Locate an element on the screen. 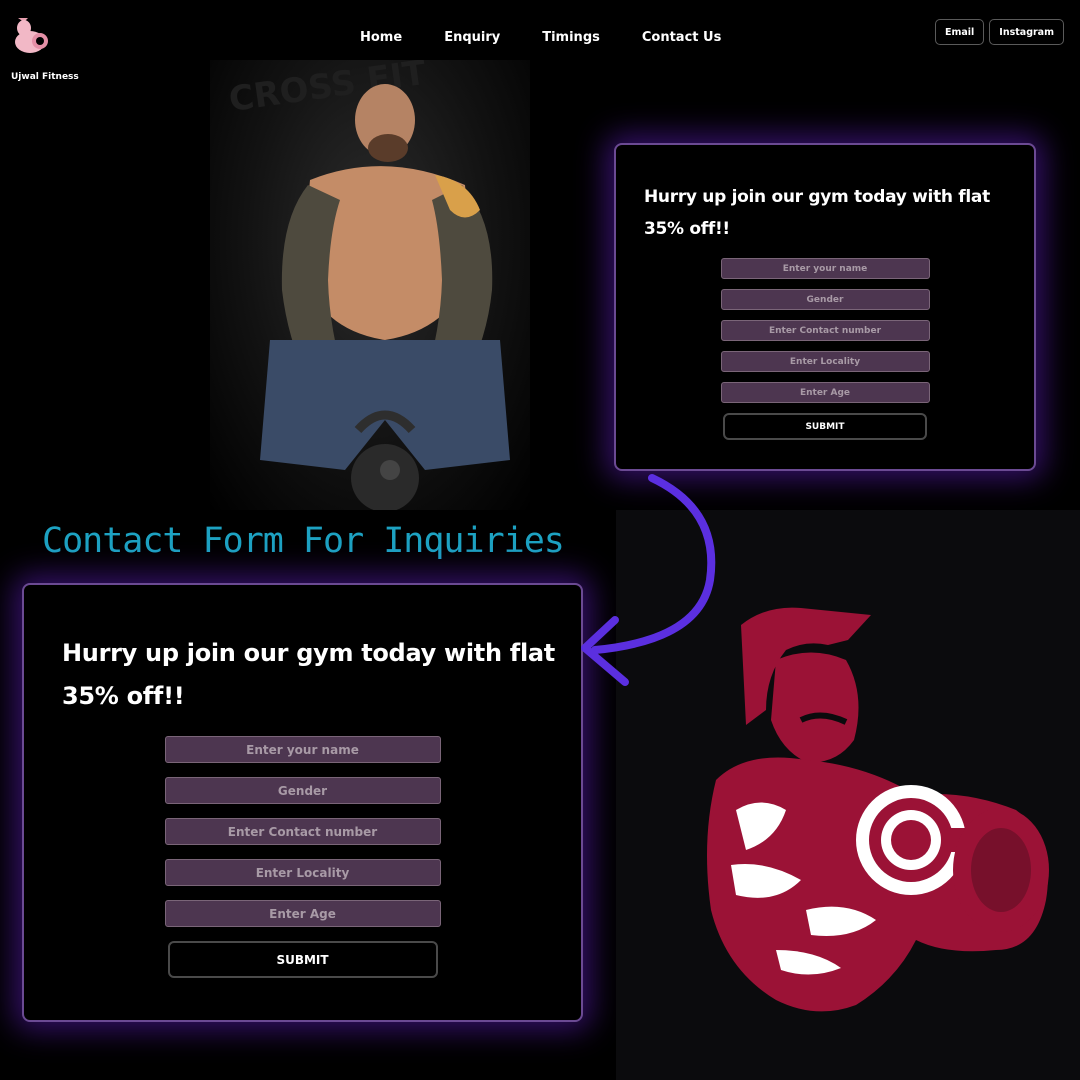  brand-logo: Ujwal Fitness is located at coordinates (44, 49).